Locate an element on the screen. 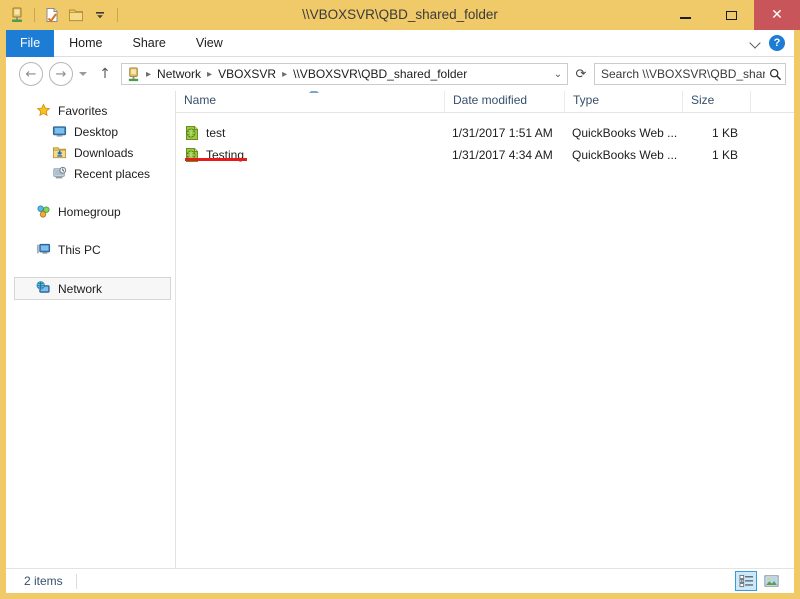 The image size is (800, 599). sidebar-label-homegroup: Homegroup is located at coordinates (89, 211).